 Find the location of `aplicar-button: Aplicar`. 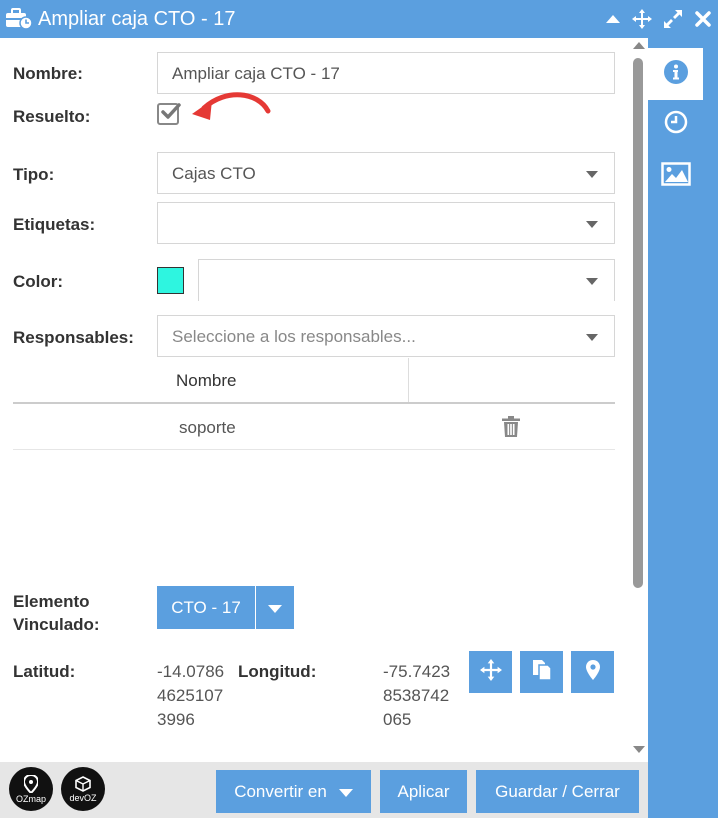

aplicar-button: Aplicar is located at coordinates (423, 791).